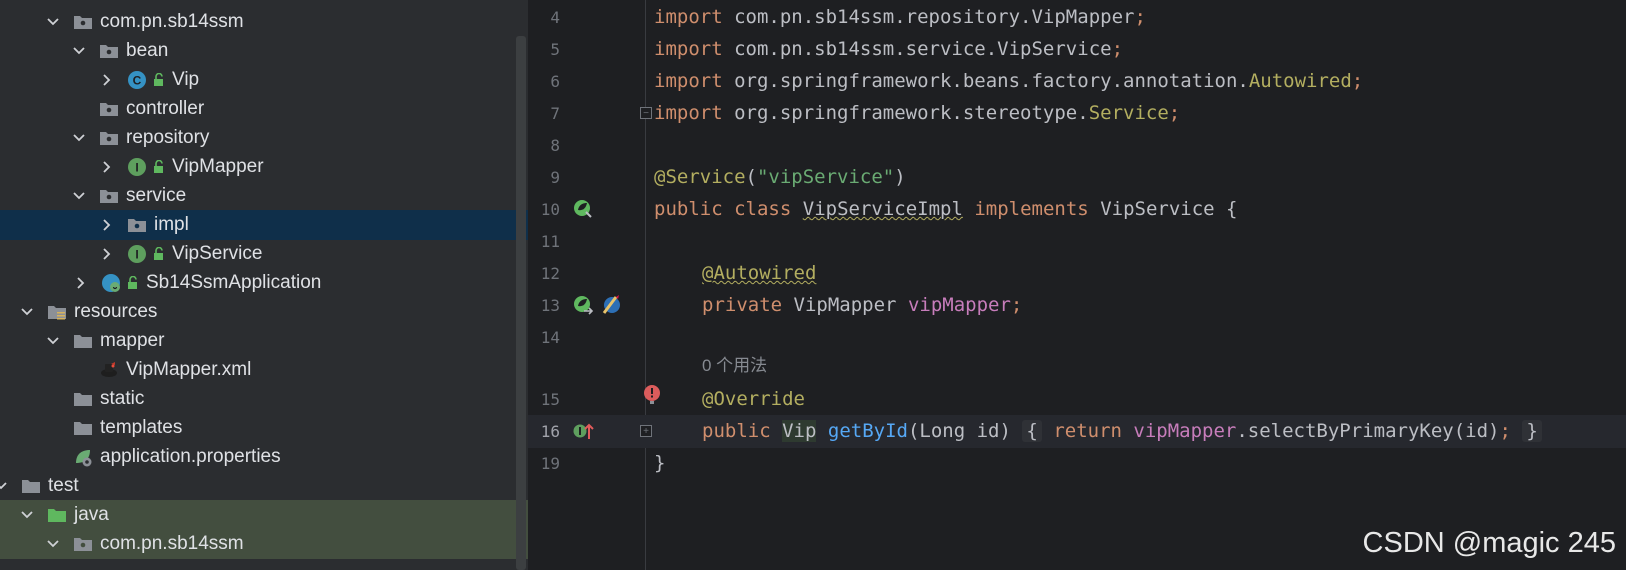 Image resolution: width=1626 pixels, height=570 pixels. What do you see at coordinates (264, 341) in the screenshot?
I see `tree-item-mapper: mapper` at bounding box center [264, 341].